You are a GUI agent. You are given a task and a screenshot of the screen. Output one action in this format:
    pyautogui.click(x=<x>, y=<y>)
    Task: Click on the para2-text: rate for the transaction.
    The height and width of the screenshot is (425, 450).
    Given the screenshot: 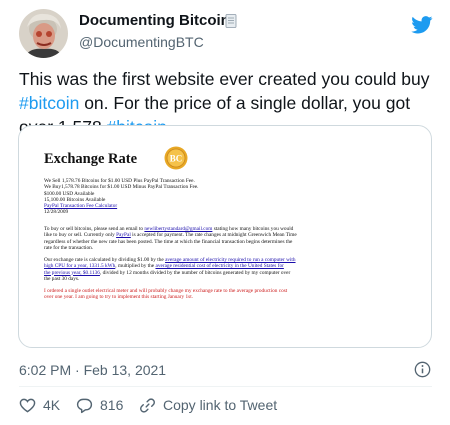 What is the action you would take?
    pyautogui.click(x=69, y=247)
    